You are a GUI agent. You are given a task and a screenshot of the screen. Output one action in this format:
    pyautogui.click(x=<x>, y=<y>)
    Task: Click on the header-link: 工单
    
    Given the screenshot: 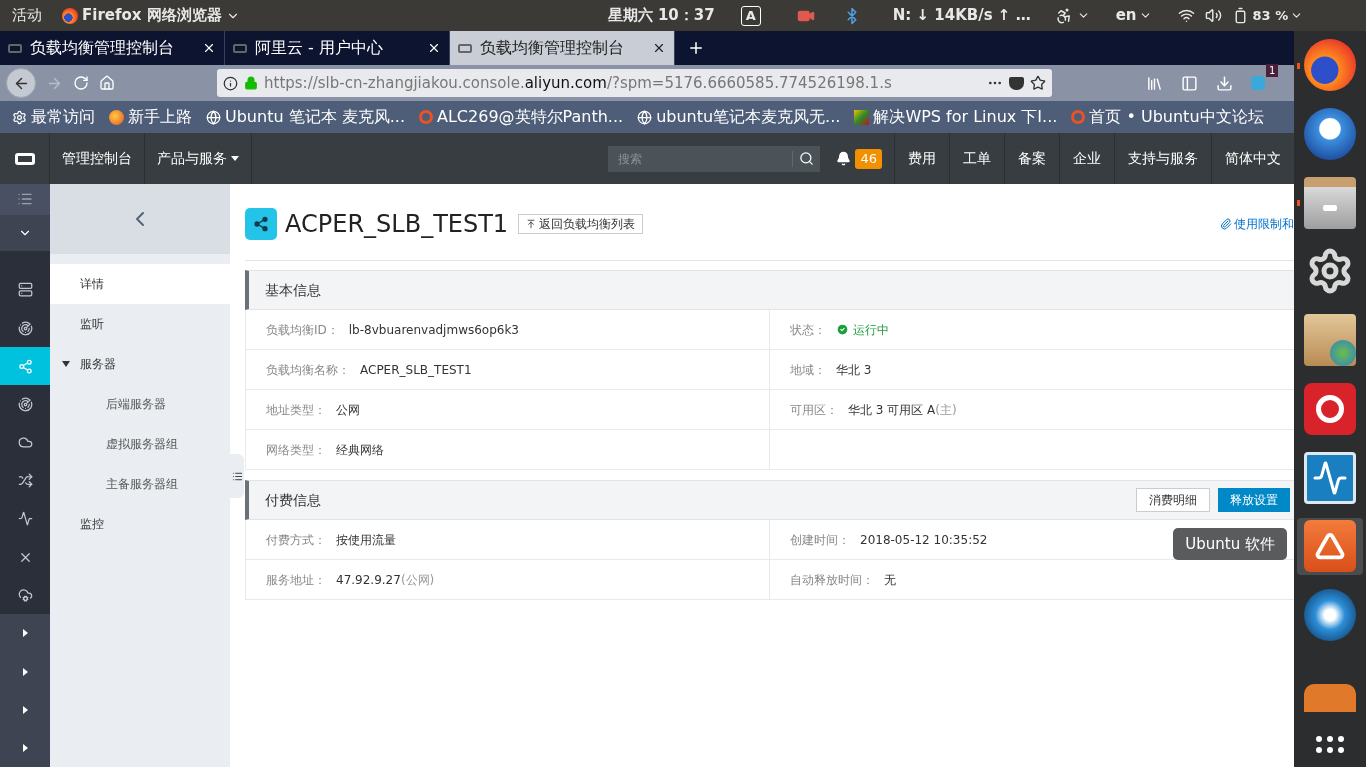 What is the action you would take?
    pyautogui.click(x=976, y=158)
    